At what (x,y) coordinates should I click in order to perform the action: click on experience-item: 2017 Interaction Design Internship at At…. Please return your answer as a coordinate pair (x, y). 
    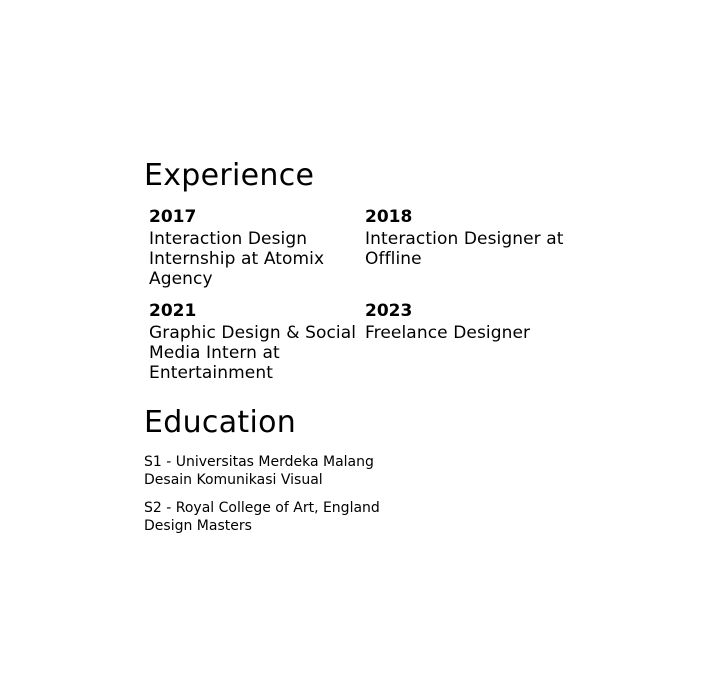
    Looking at the image, I should click on (254, 247).